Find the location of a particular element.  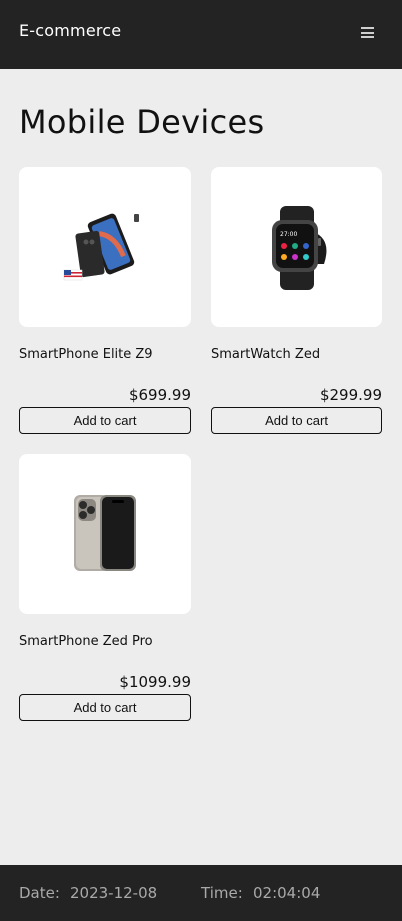

product-card: SmartPhone Zed Pro $1099.99 Add to cart is located at coordinates (105, 587).